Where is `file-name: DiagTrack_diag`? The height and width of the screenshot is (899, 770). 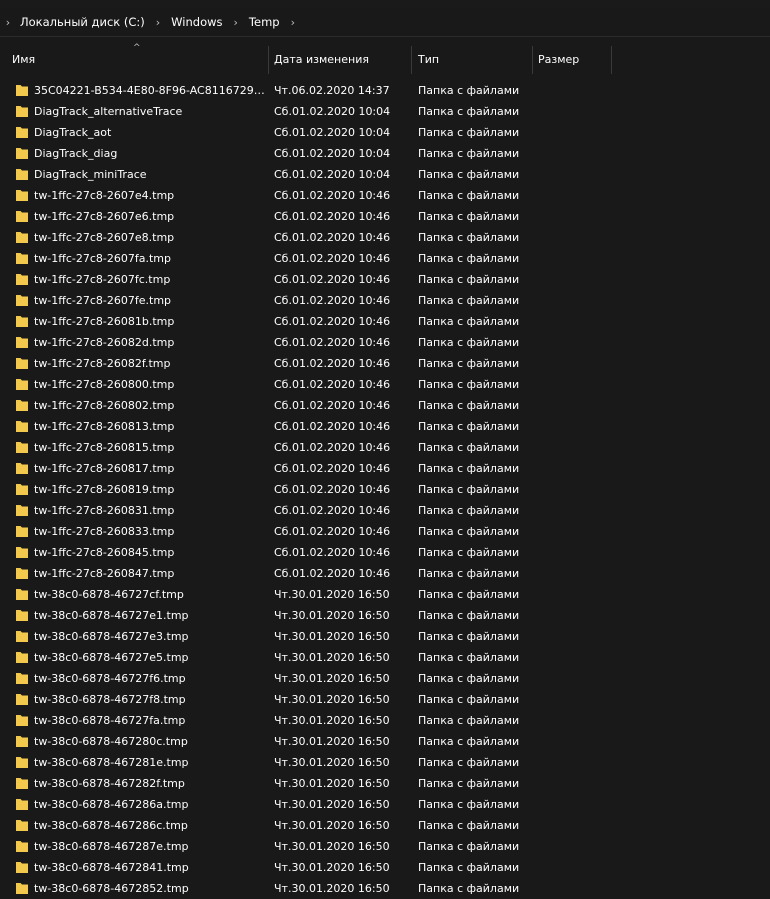 file-name: DiagTrack_diag is located at coordinates (76, 153).